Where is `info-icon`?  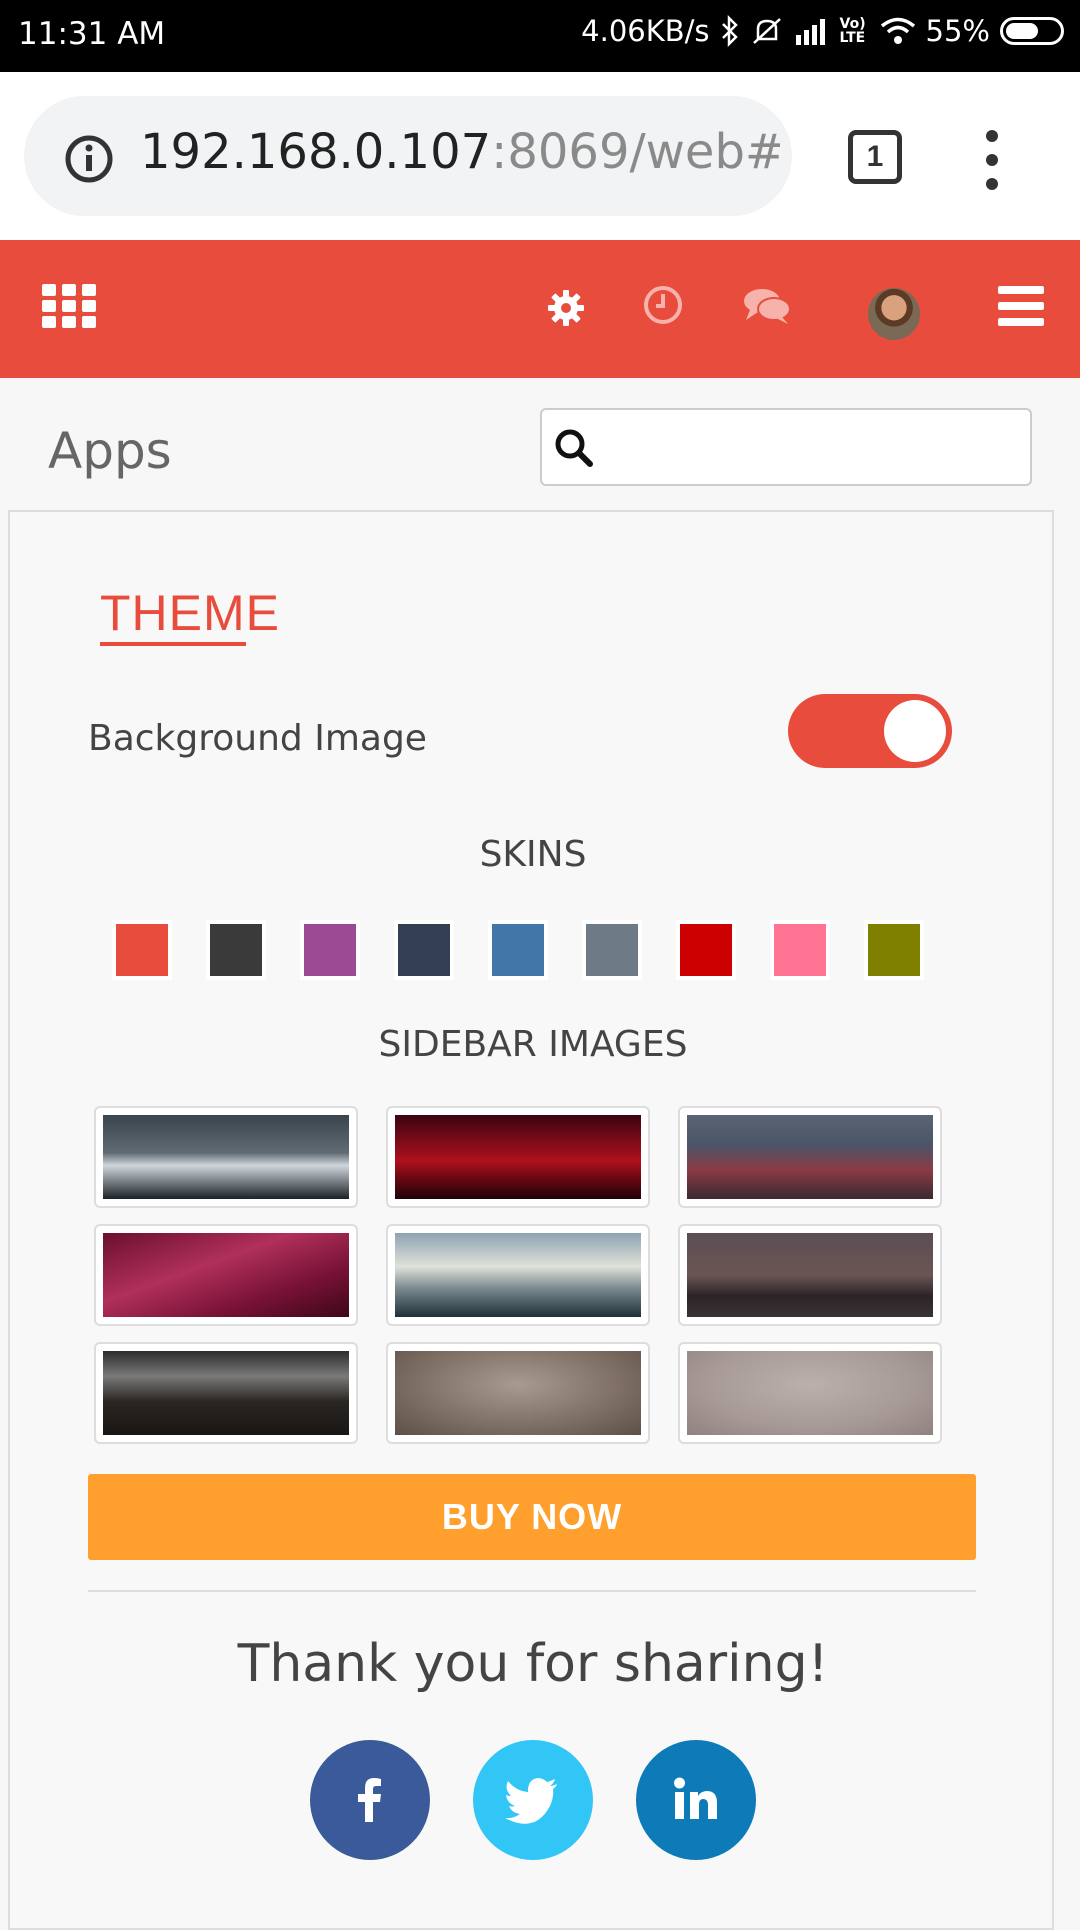 info-icon is located at coordinates (89, 159).